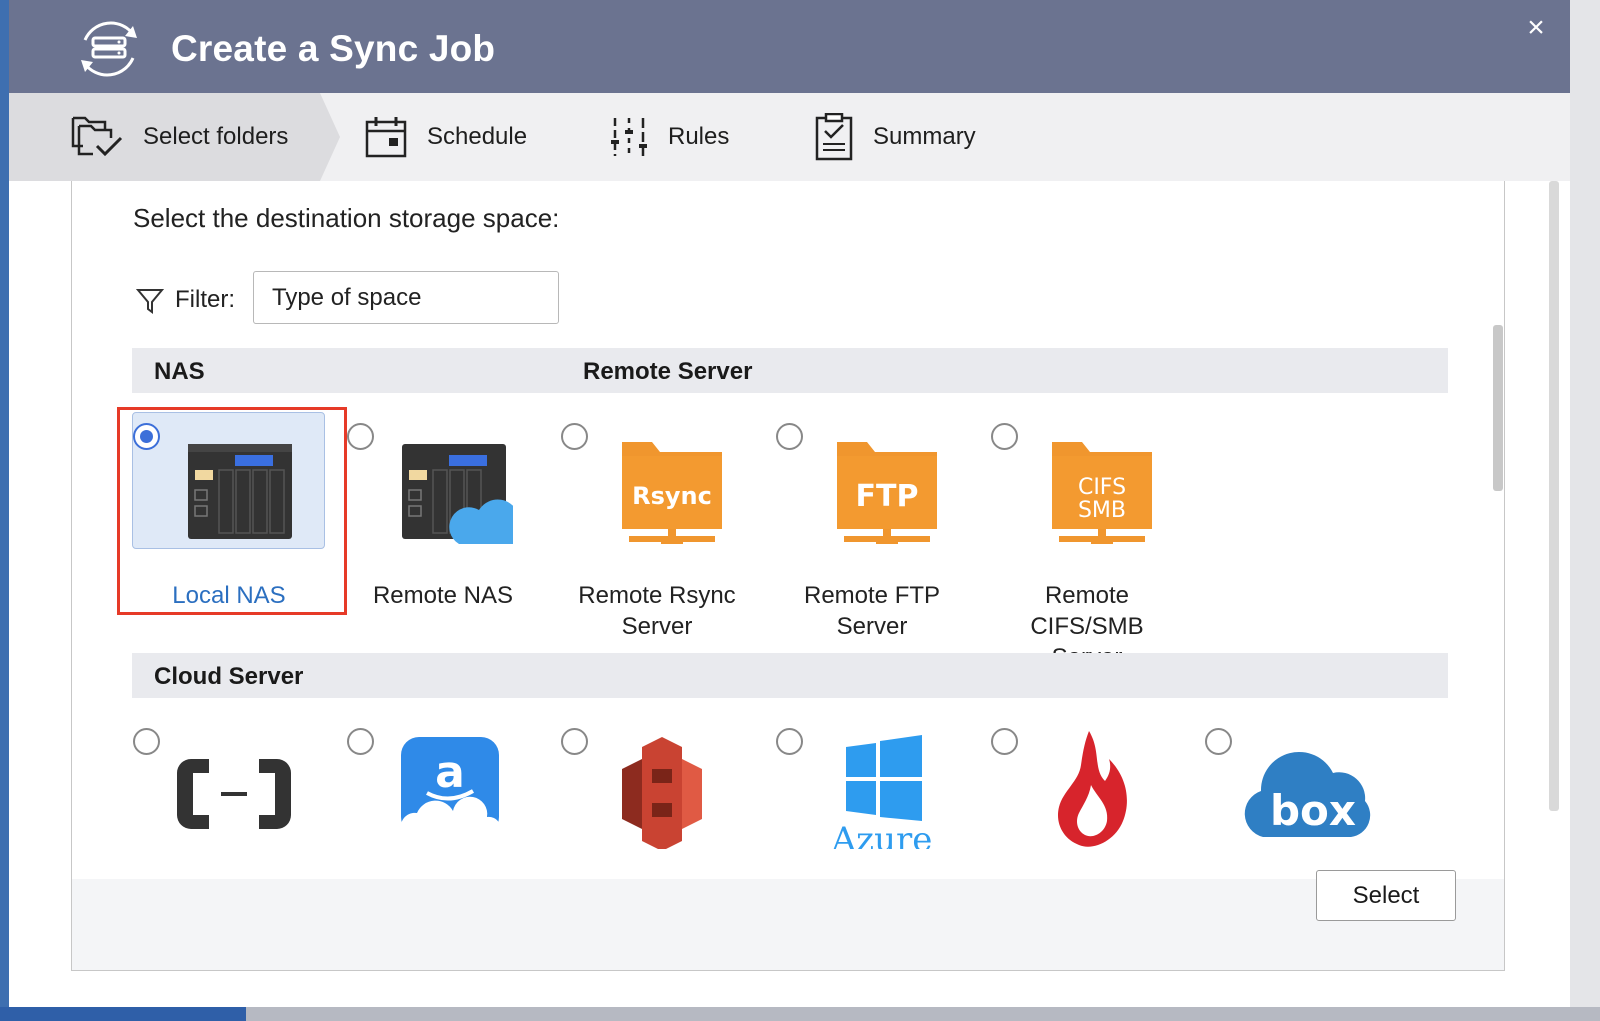  What do you see at coordinates (882, 792) in the screenshot?
I see `azure-icon: Azure` at bounding box center [882, 792].